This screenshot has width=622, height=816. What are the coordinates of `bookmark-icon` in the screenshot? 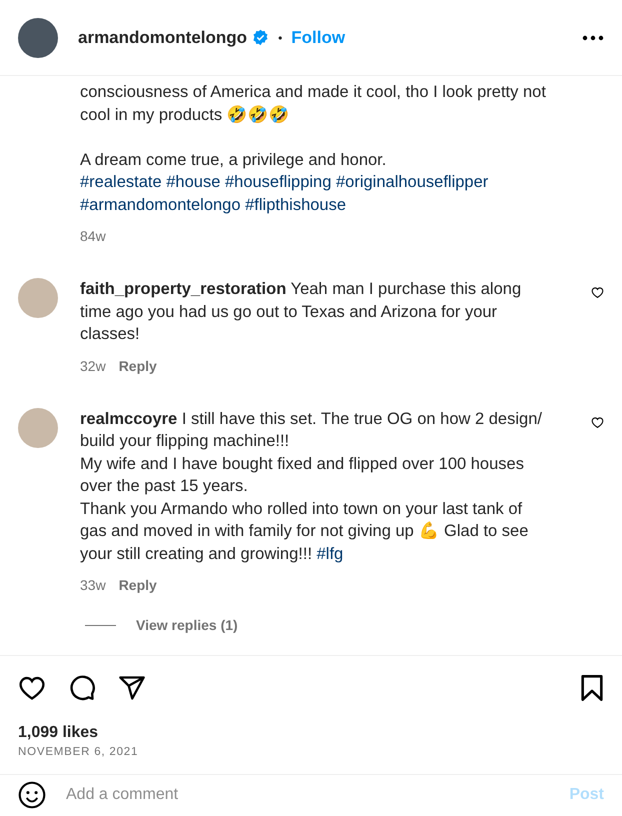 It's located at (592, 688).